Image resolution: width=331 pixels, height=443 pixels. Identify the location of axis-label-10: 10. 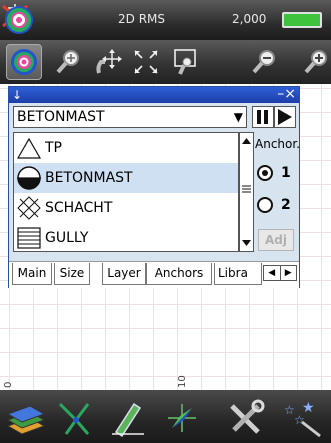
(182, 381).